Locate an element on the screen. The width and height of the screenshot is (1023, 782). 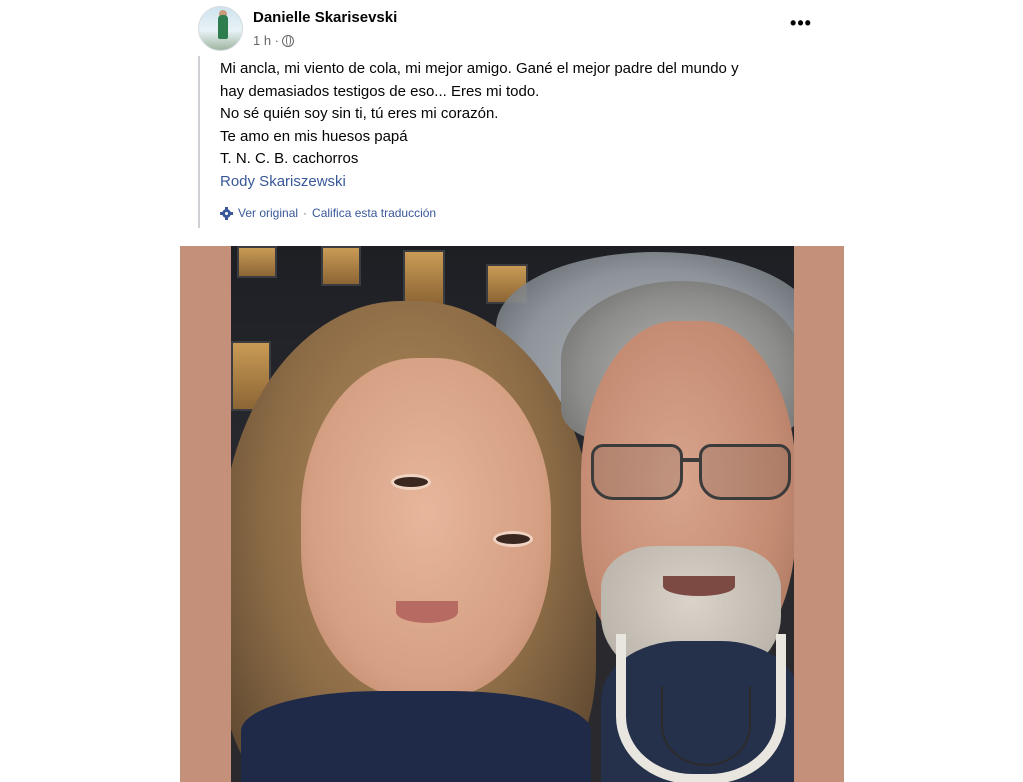
post-header: Danielle Skarisevski 1 h · ••• is located at coordinates (518, 28).